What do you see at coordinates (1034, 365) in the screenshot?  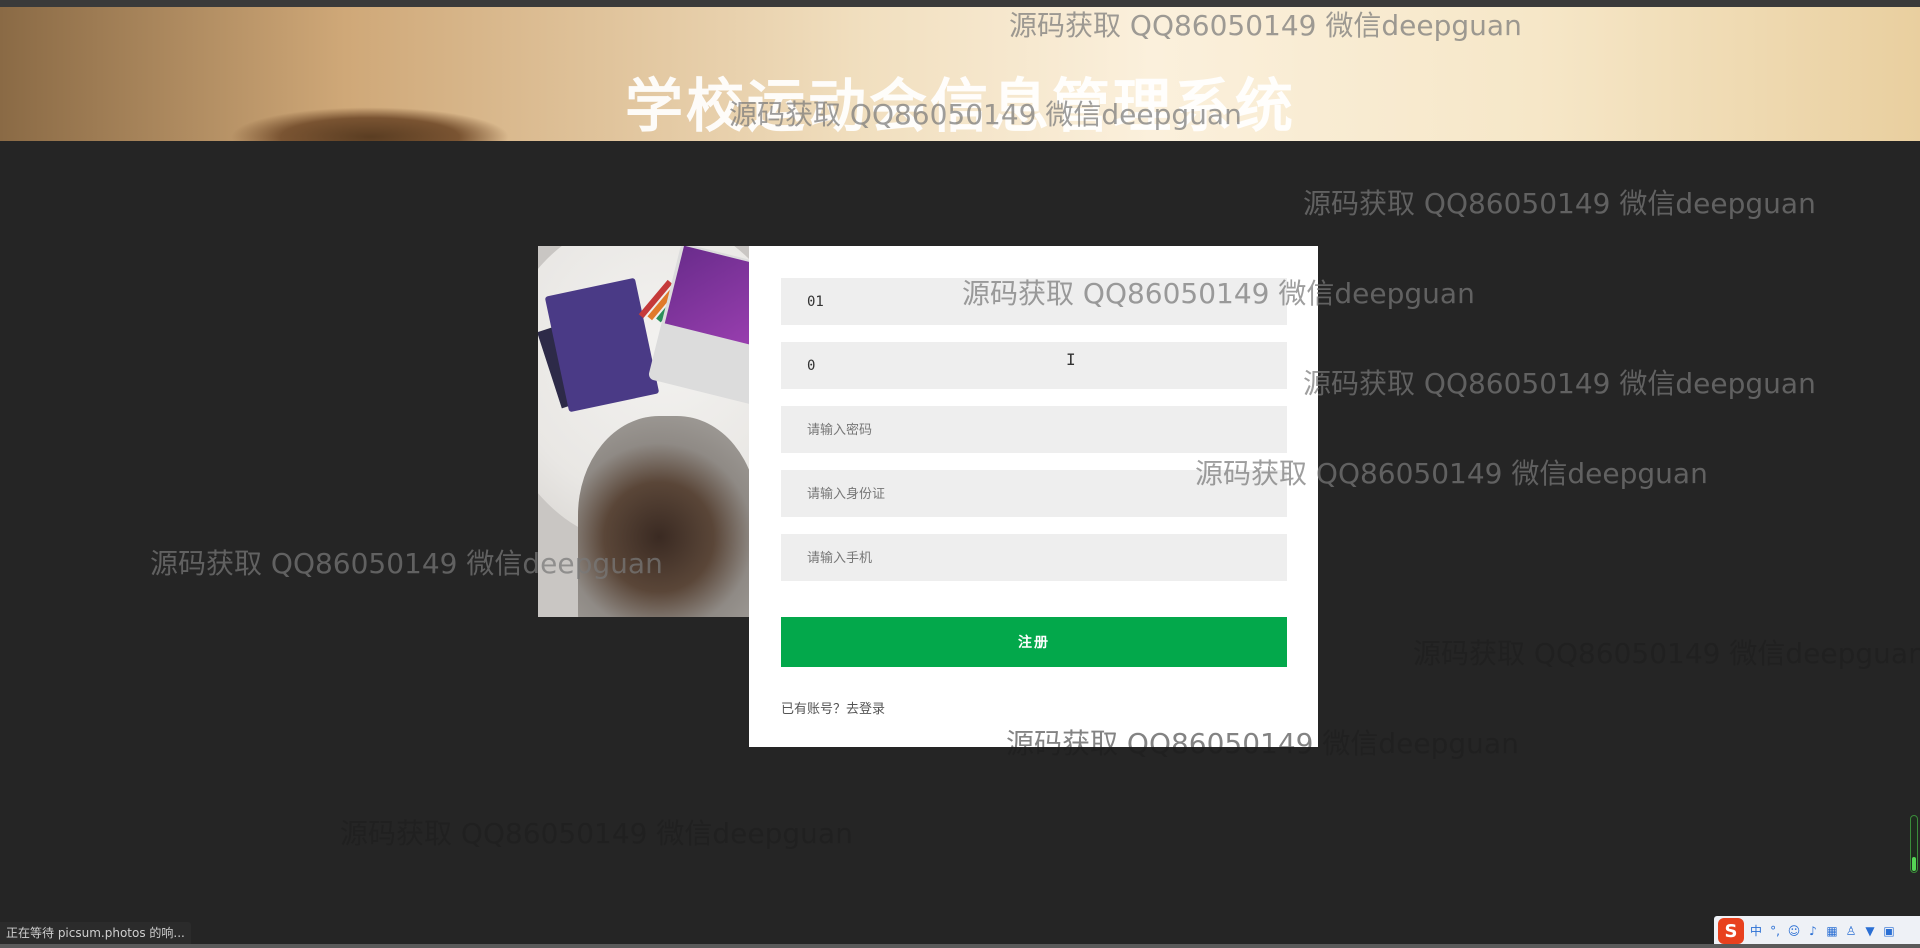 I see `name-input` at bounding box center [1034, 365].